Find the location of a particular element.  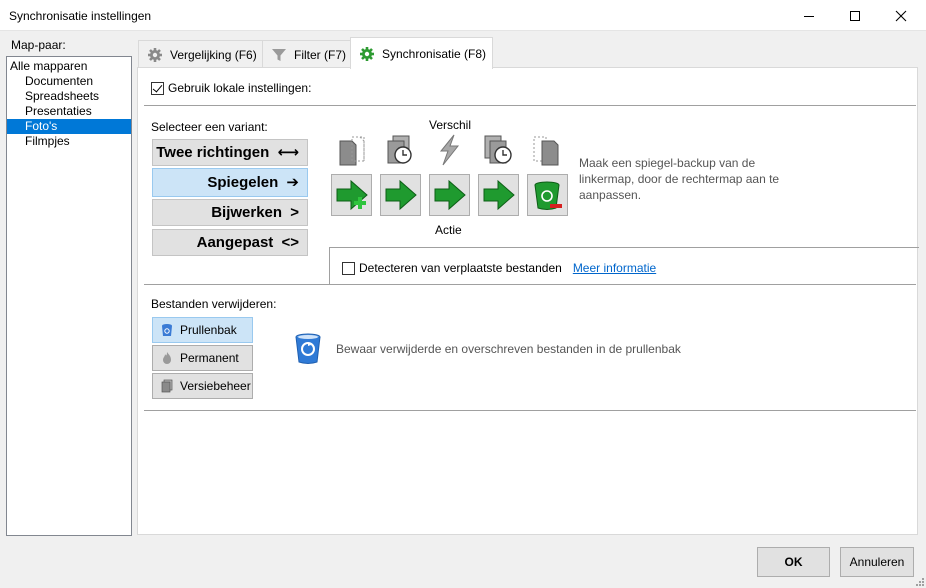

file-left-only-icon is located at coordinates (351, 150).